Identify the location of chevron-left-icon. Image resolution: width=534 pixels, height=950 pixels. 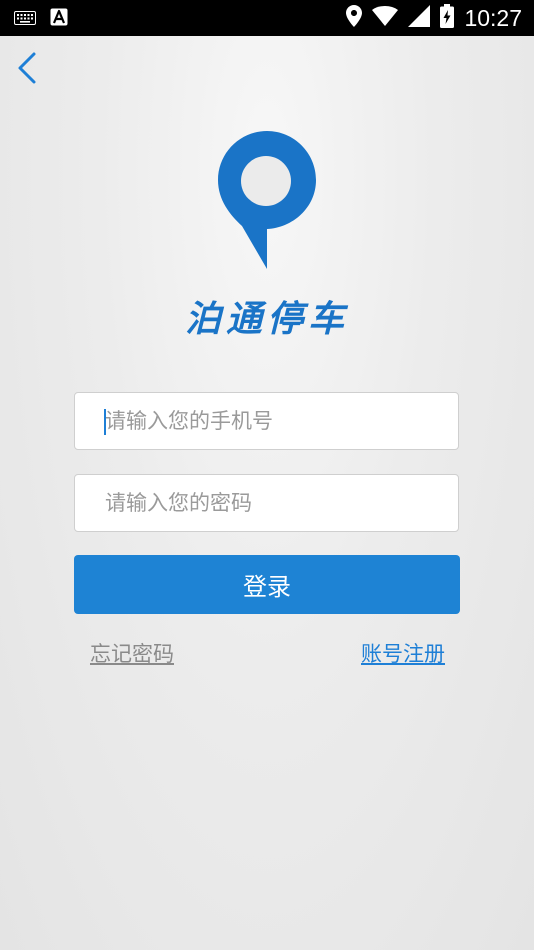
(30, 72).